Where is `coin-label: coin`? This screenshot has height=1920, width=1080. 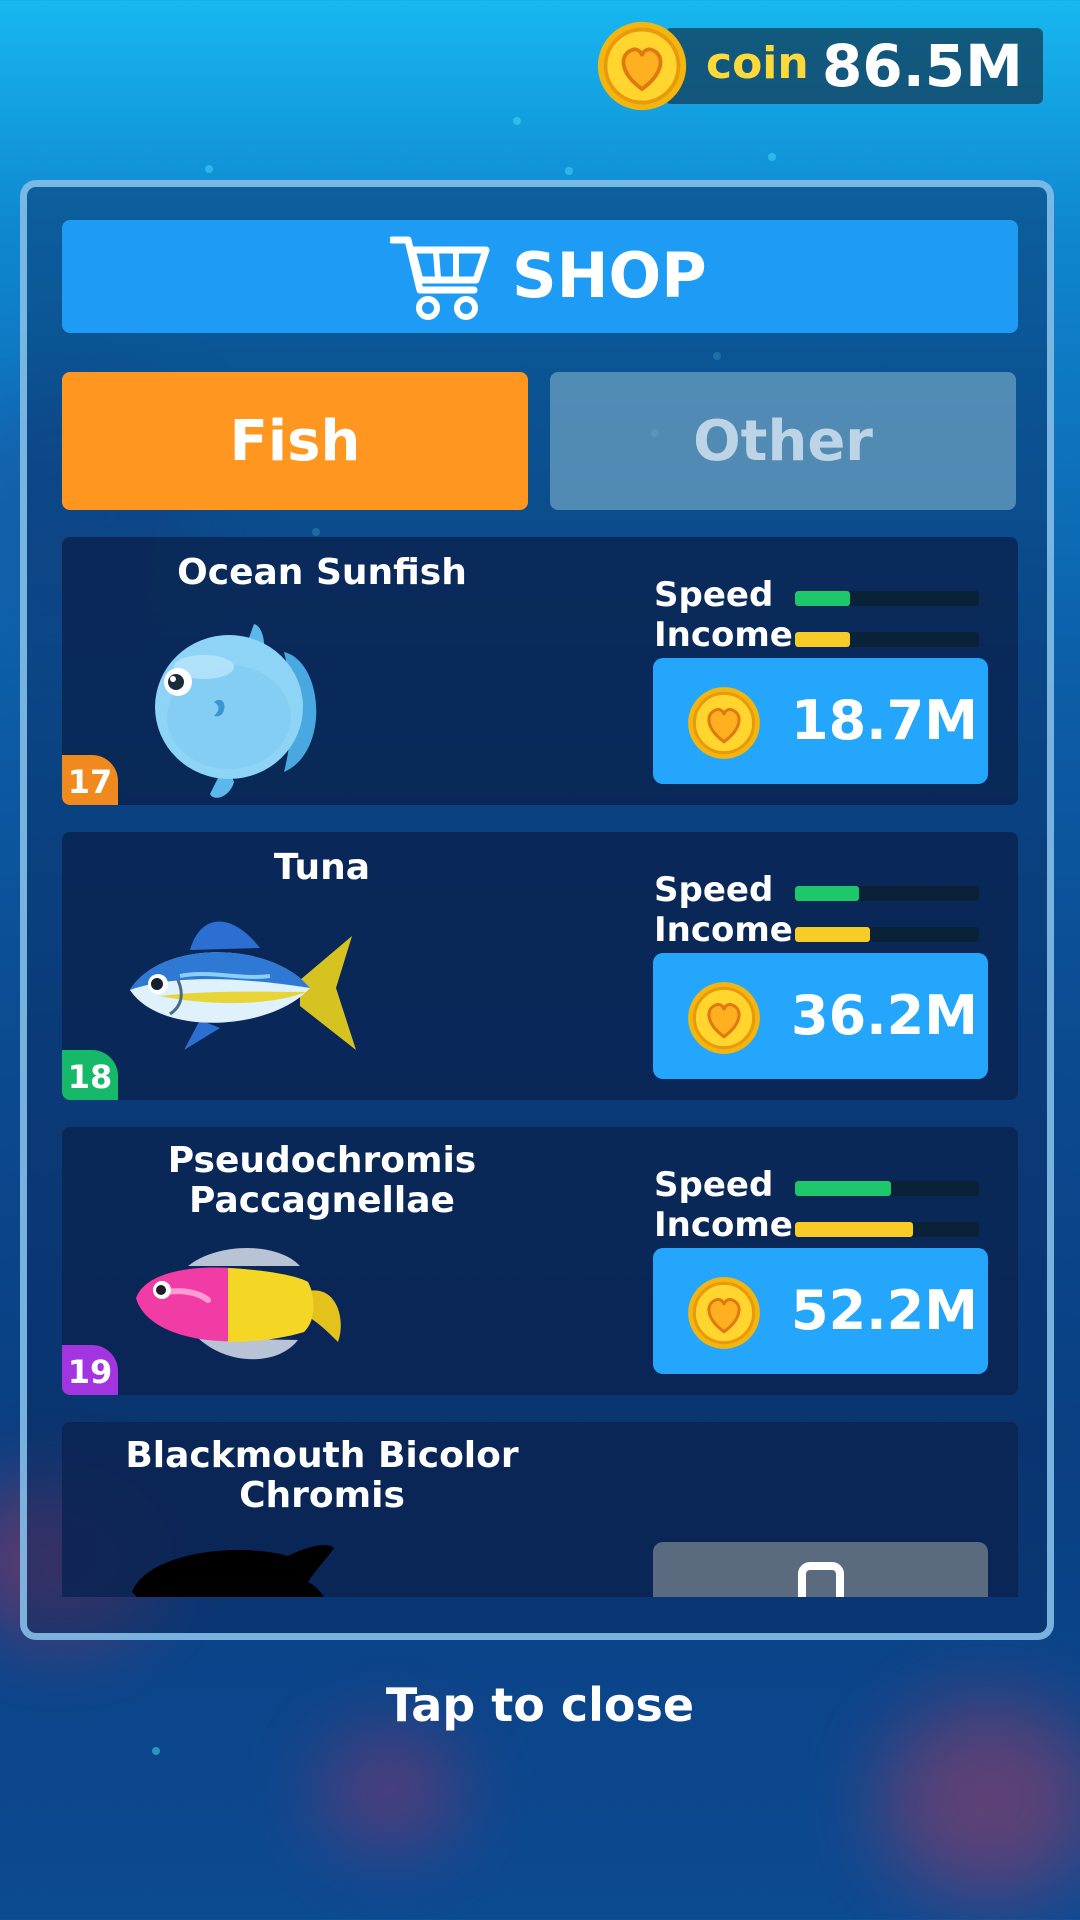
coin-label: coin is located at coordinates (757, 63).